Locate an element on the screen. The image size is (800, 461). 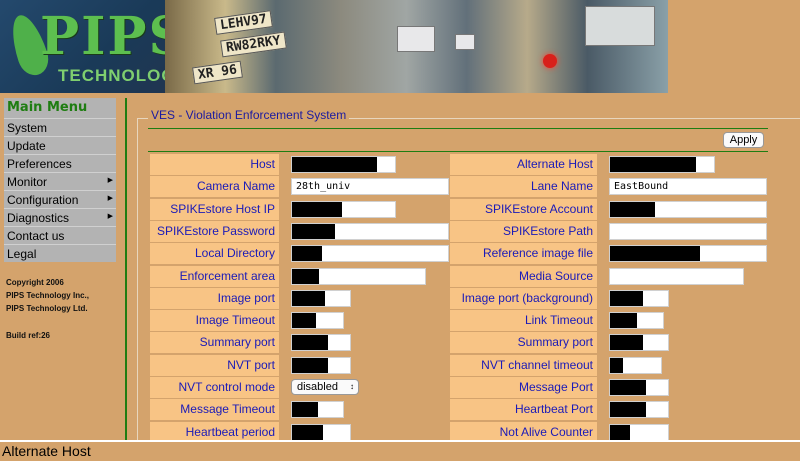
car-image is located at coordinates (465, 42).